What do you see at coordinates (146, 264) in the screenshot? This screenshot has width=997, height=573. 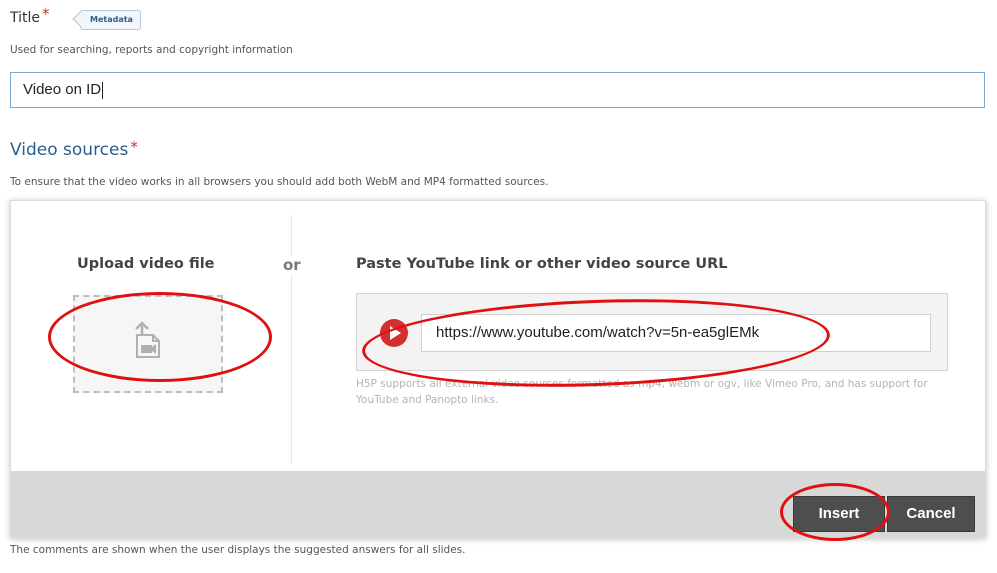 I see `upload-heading: Upload video file` at bounding box center [146, 264].